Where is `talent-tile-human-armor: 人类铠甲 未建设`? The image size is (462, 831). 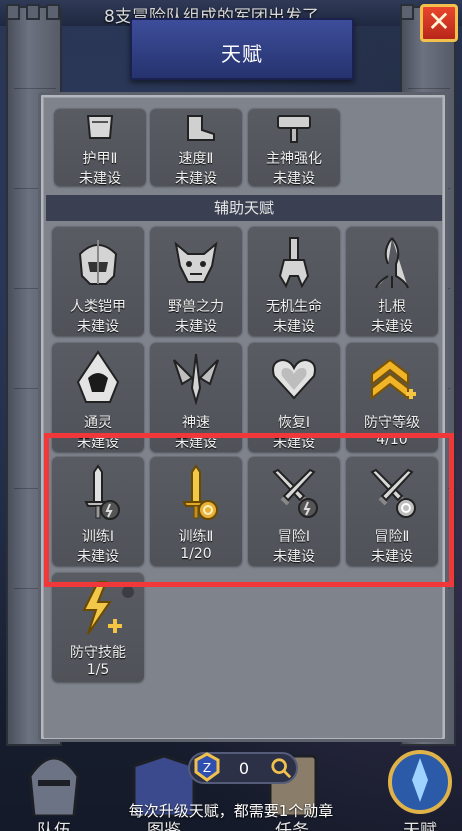 talent-tile-human-armor: 人类铠甲 未建设 is located at coordinates (98, 281).